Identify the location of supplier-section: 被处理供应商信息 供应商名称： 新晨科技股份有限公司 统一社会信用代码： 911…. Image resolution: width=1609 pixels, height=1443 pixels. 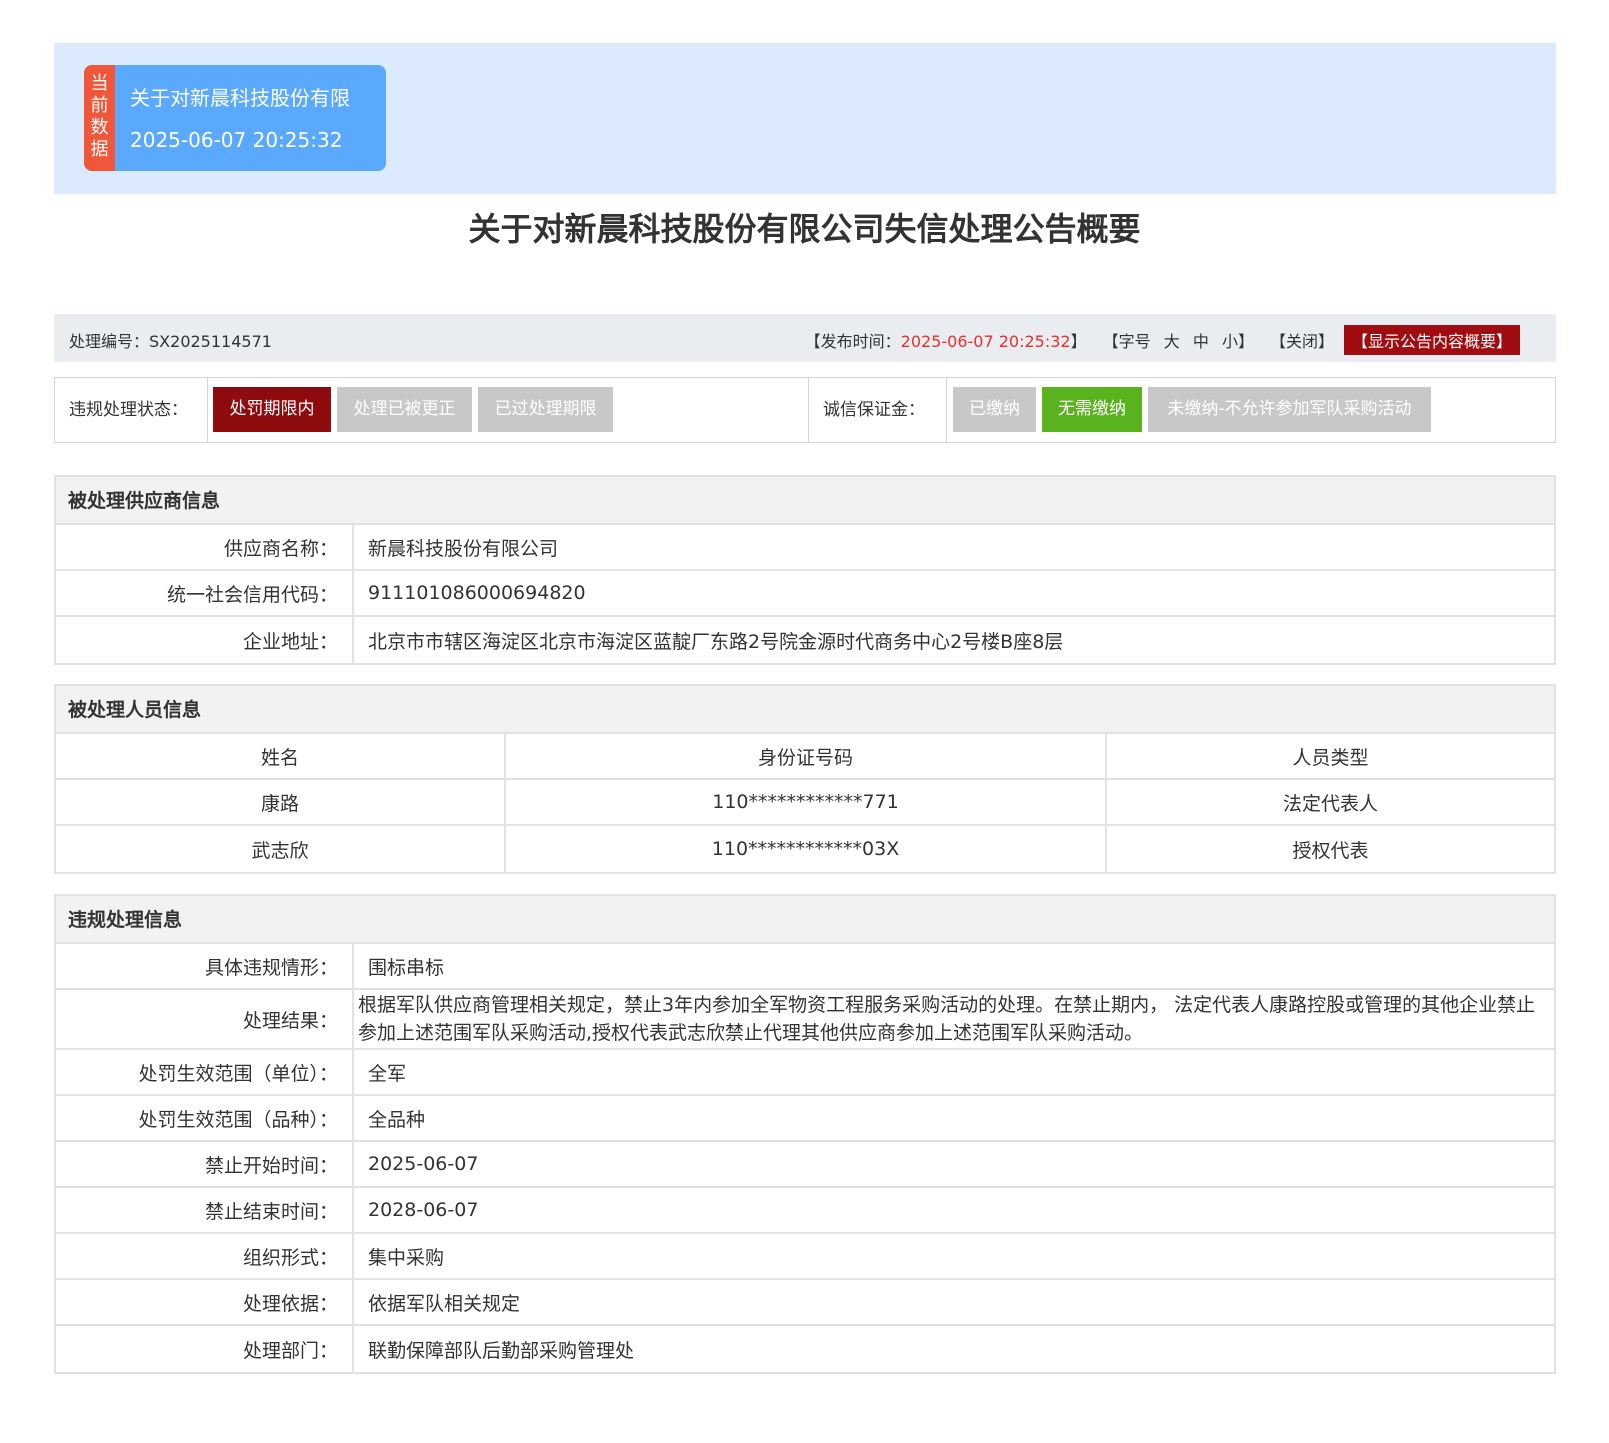
(805, 570).